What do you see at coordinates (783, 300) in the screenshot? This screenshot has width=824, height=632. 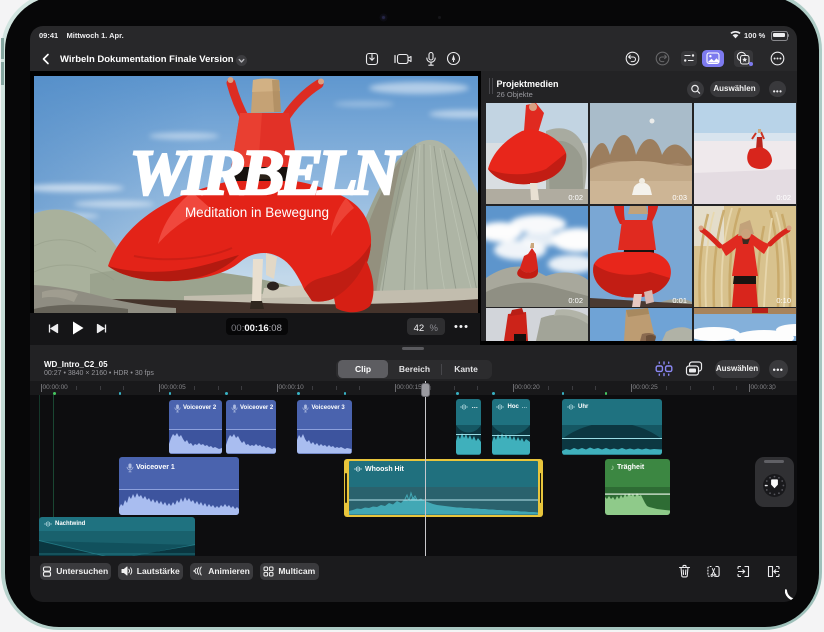 I see `svg-text: 0:10` at bounding box center [783, 300].